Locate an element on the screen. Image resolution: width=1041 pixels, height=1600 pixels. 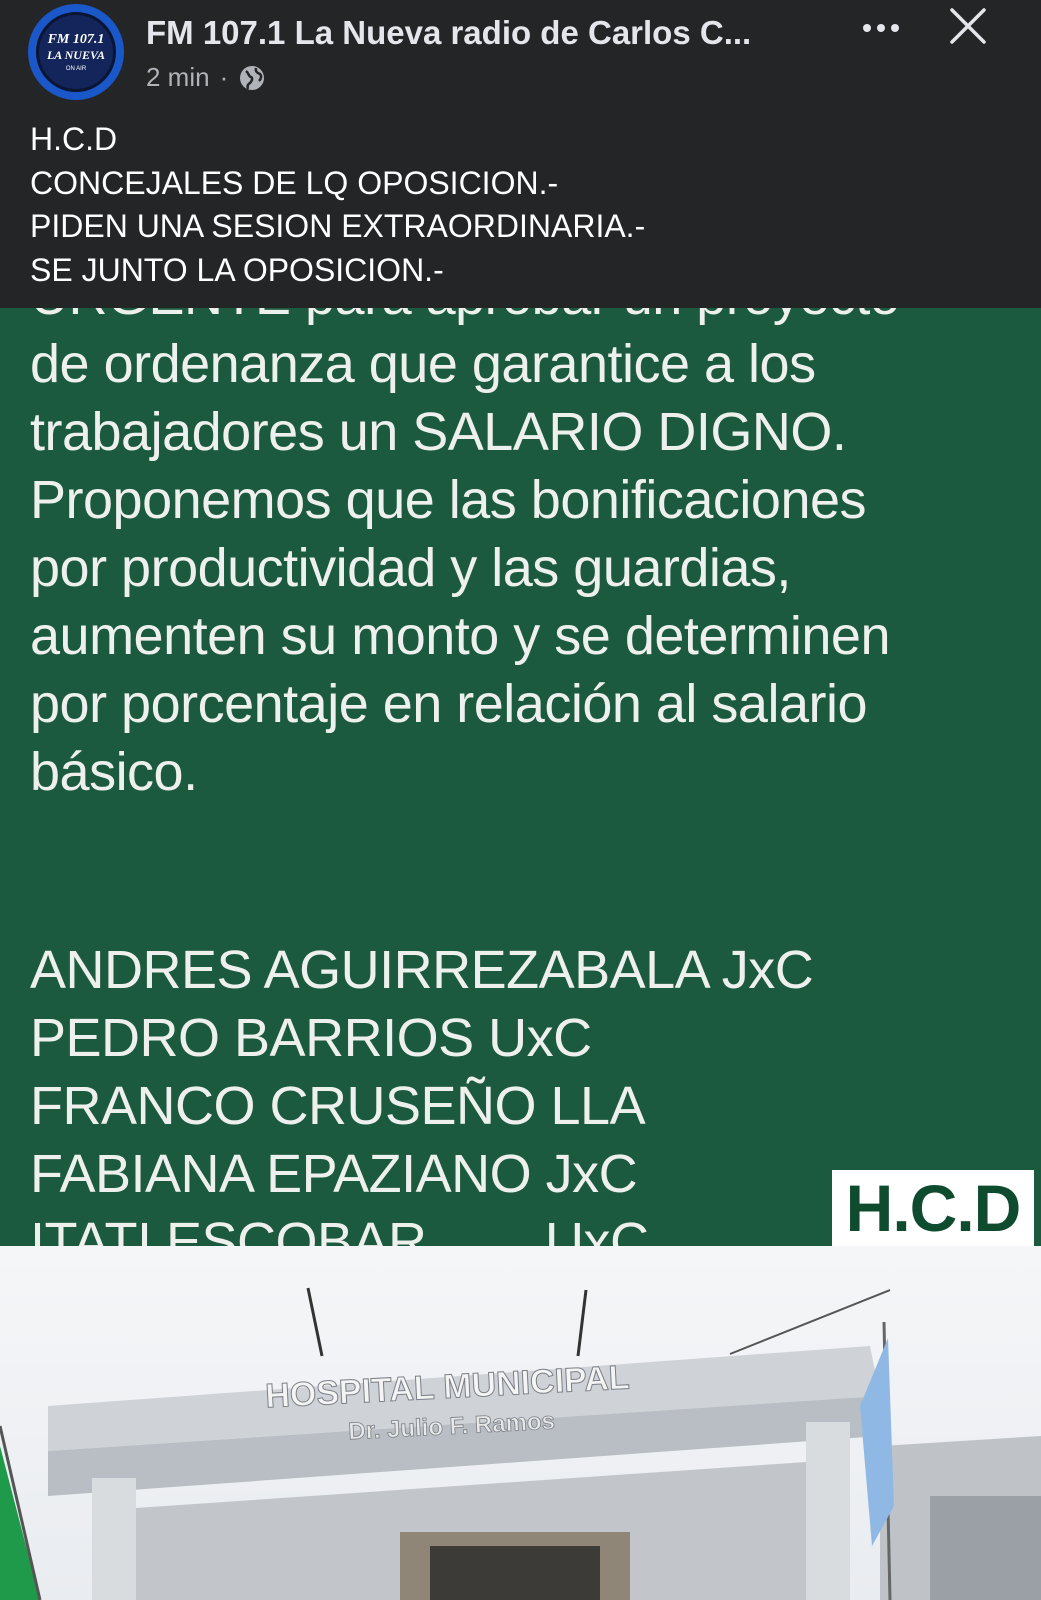
statement-line: básico. is located at coordinates (114, 772).